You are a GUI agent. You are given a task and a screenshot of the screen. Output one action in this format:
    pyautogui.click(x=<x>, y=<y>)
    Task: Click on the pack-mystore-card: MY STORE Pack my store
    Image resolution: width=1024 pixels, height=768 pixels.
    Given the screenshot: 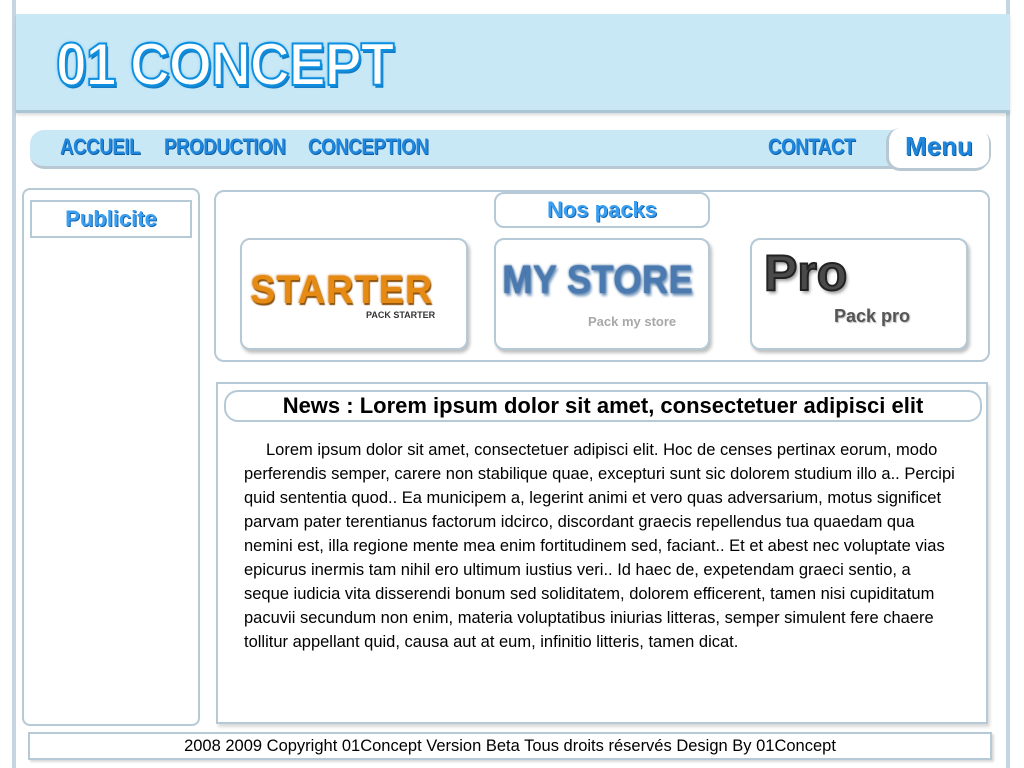 What is the action you would take?
    pyautogui.click(x=602, y=294)
    